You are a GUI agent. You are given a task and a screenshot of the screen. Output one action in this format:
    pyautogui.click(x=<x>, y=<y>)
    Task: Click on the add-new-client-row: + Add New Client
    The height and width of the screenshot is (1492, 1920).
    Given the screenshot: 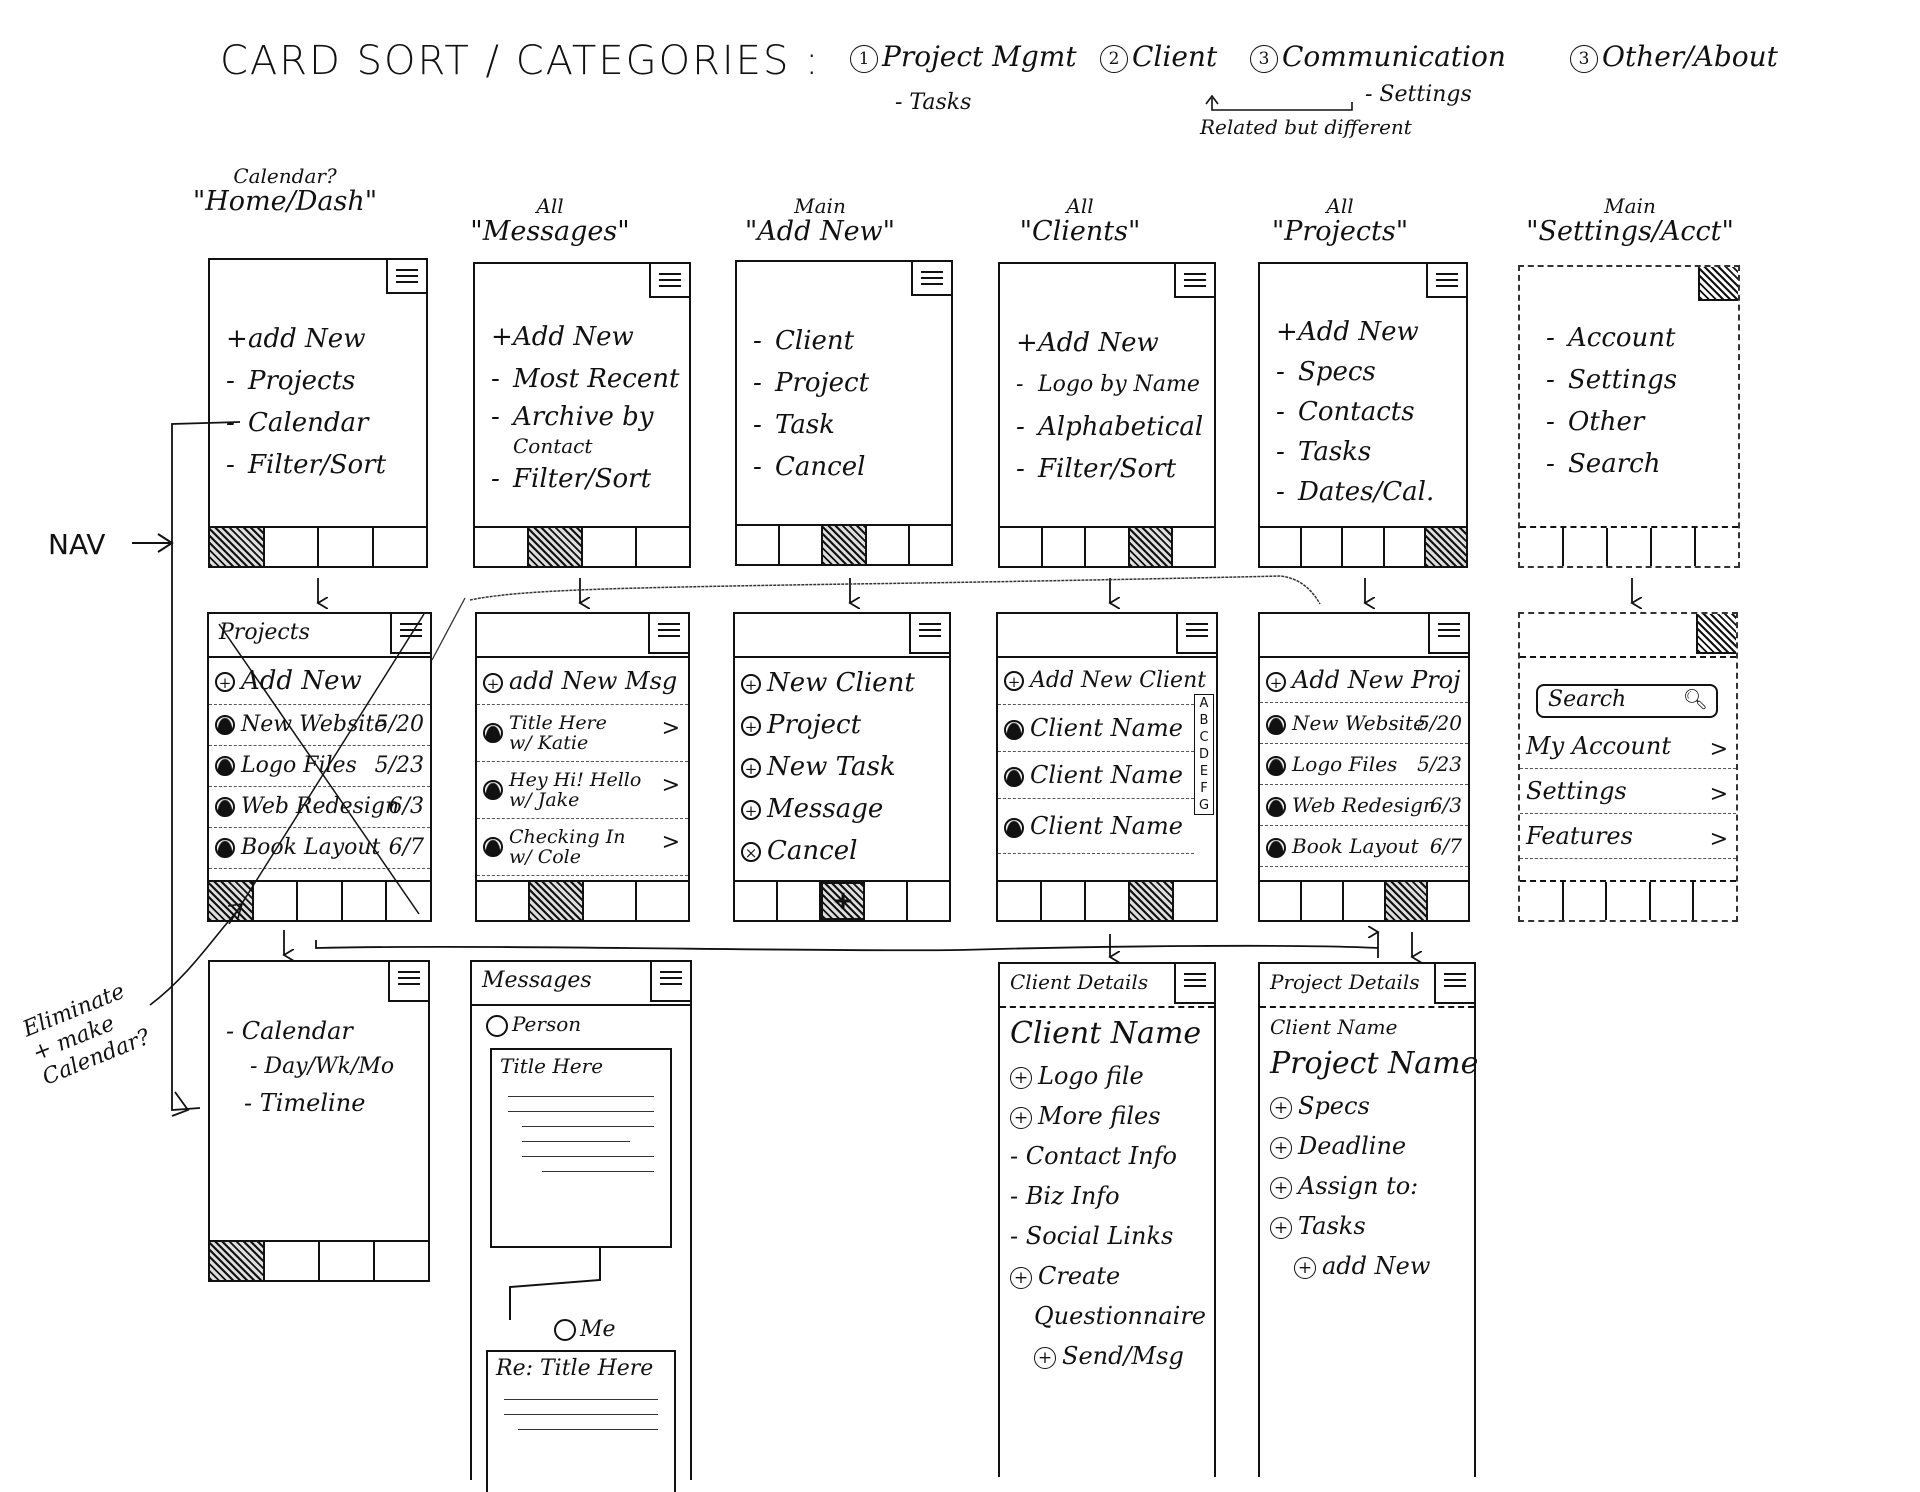 What is the action you would take?
    pyautogui.click(x=1102, y=681)
    